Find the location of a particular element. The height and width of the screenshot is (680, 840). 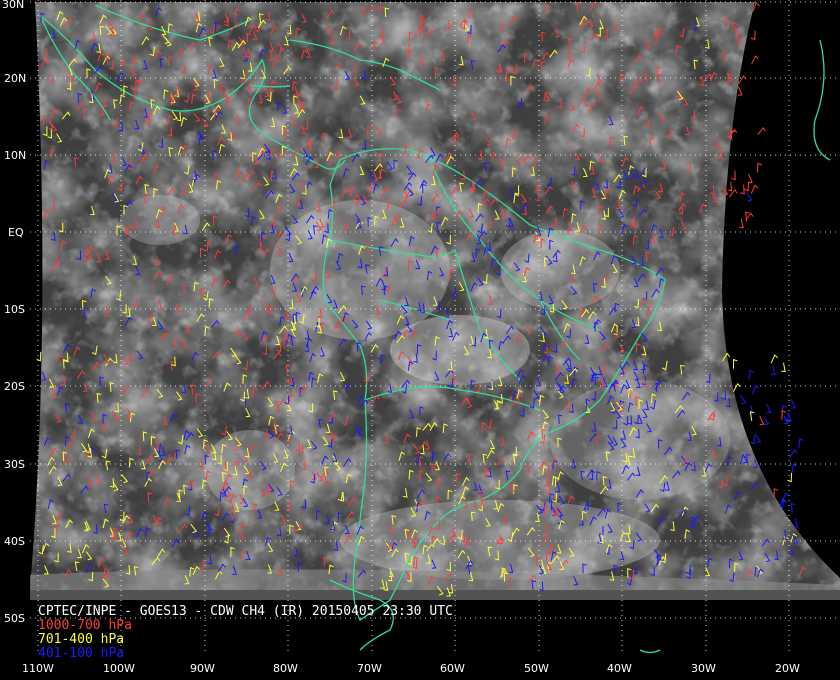

lat-label-20s: 20S is located at coordinates (14, 386).